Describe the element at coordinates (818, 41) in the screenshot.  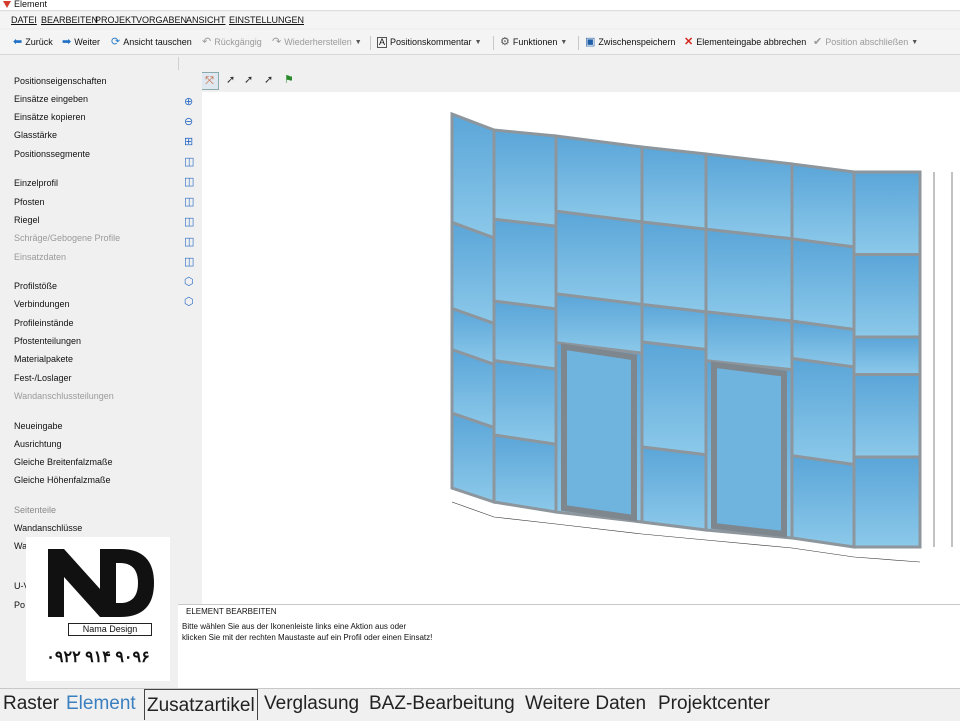
I see `checkmark-icon: ✔` at that location.